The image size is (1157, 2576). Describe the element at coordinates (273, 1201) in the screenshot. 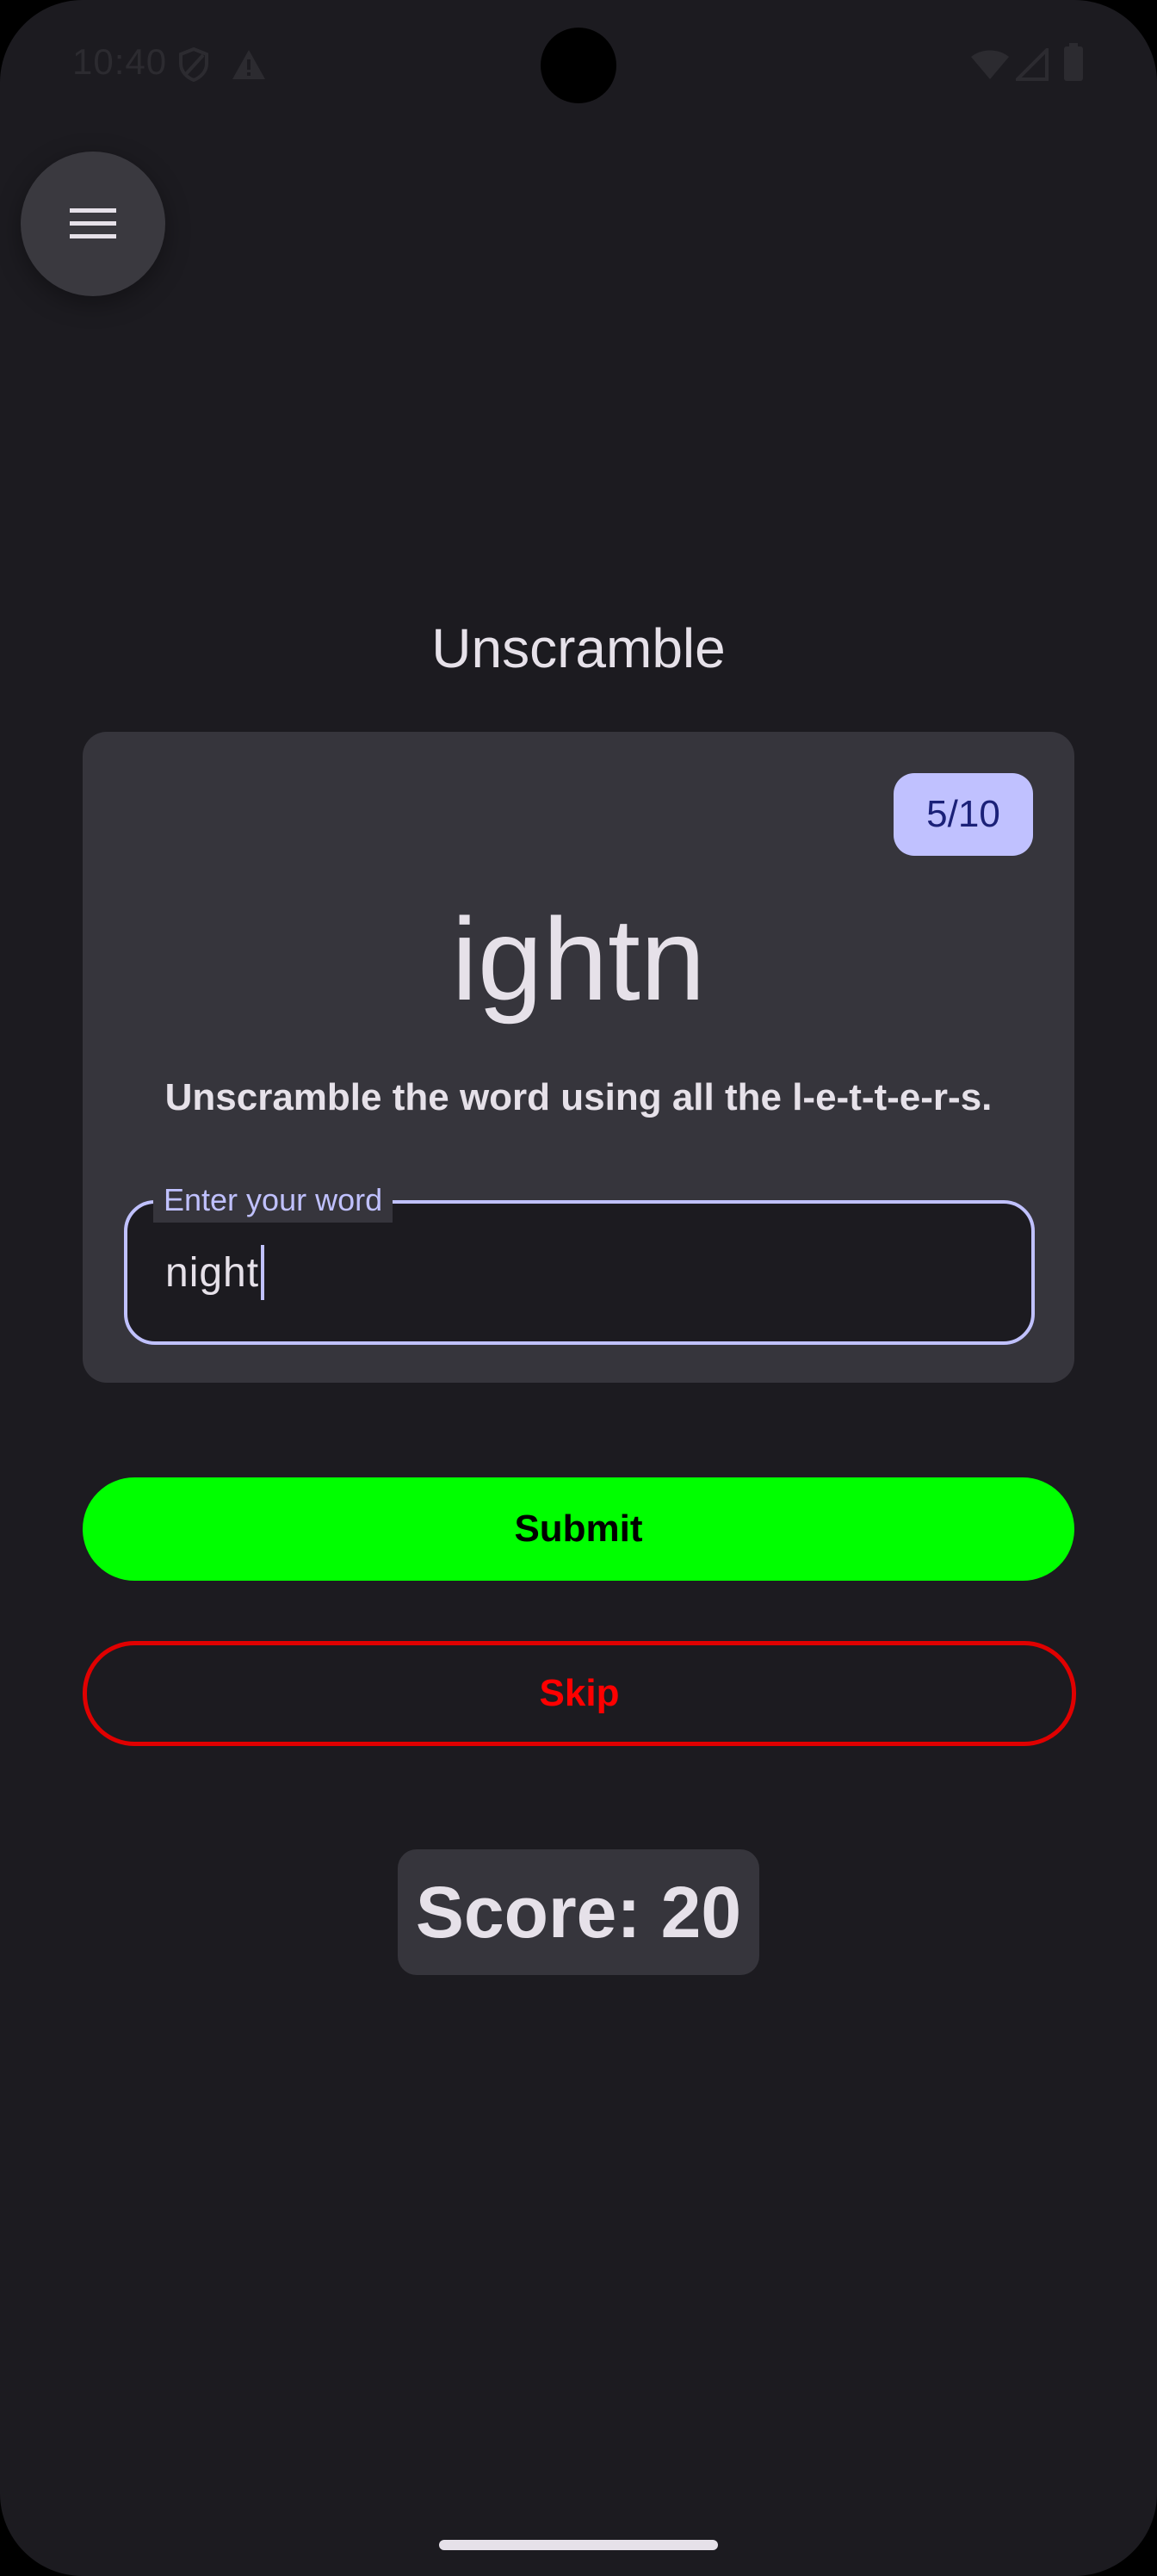

I see `word-input-label: Enter your word` at that location.